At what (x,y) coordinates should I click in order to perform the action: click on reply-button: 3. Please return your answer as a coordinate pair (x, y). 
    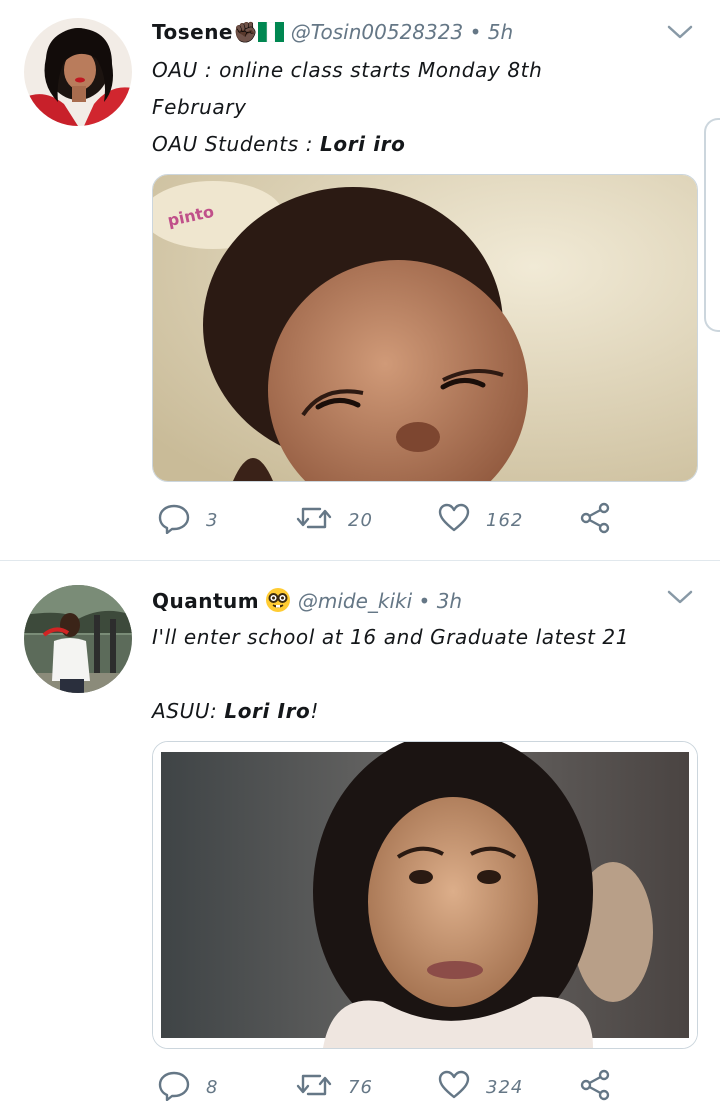
    Looking at the image, I should click on (188, 520).